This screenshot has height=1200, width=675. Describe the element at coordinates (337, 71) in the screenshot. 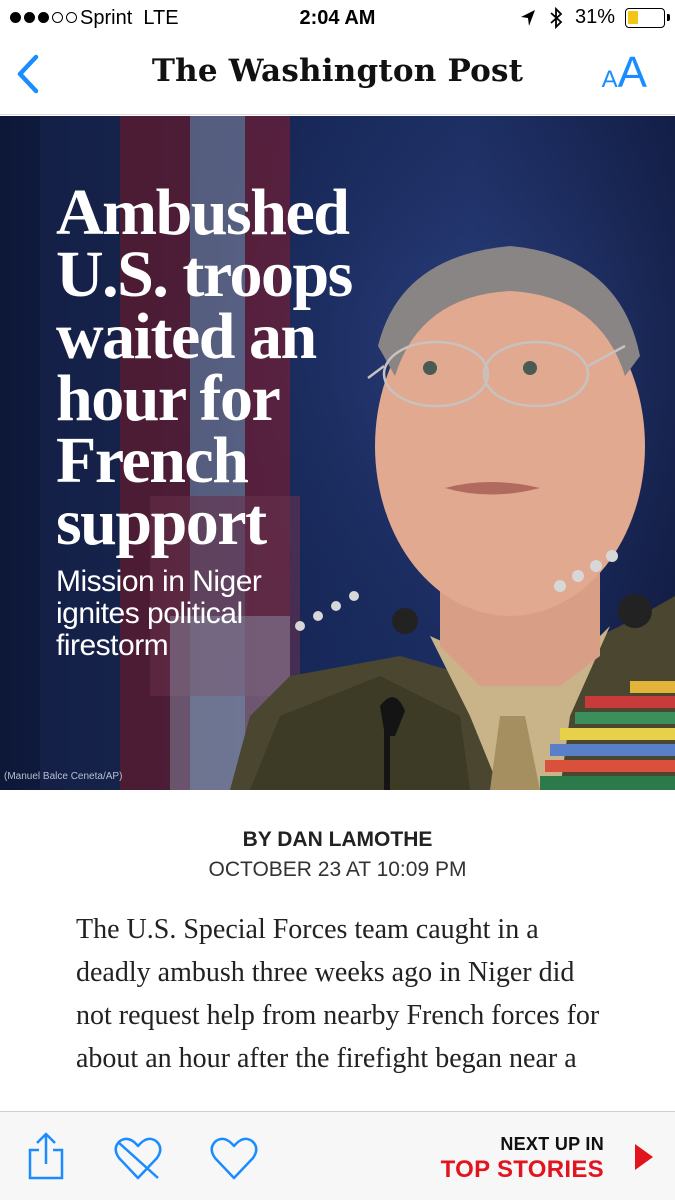

I see `masthead-logo: The Washington Post` at that location.